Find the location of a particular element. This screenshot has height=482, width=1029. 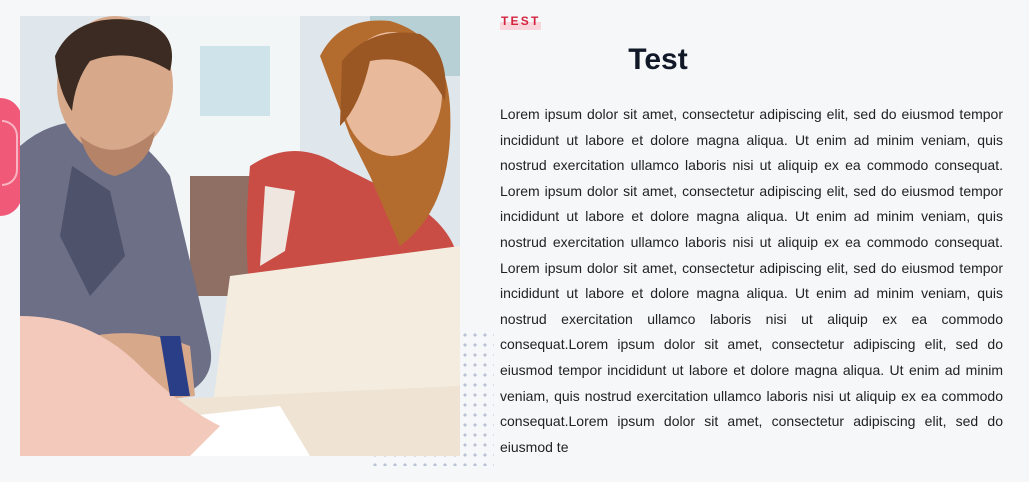

section-eyebrow: TEST is located at coordinates (521, 21).